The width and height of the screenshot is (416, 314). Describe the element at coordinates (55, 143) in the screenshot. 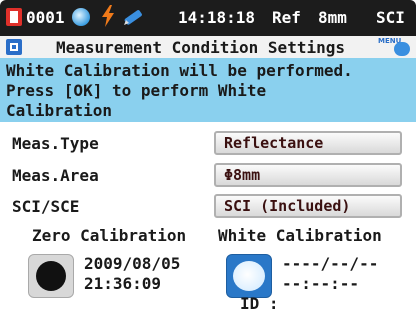

I see `meas-type-label: Meas.Type` at that location.